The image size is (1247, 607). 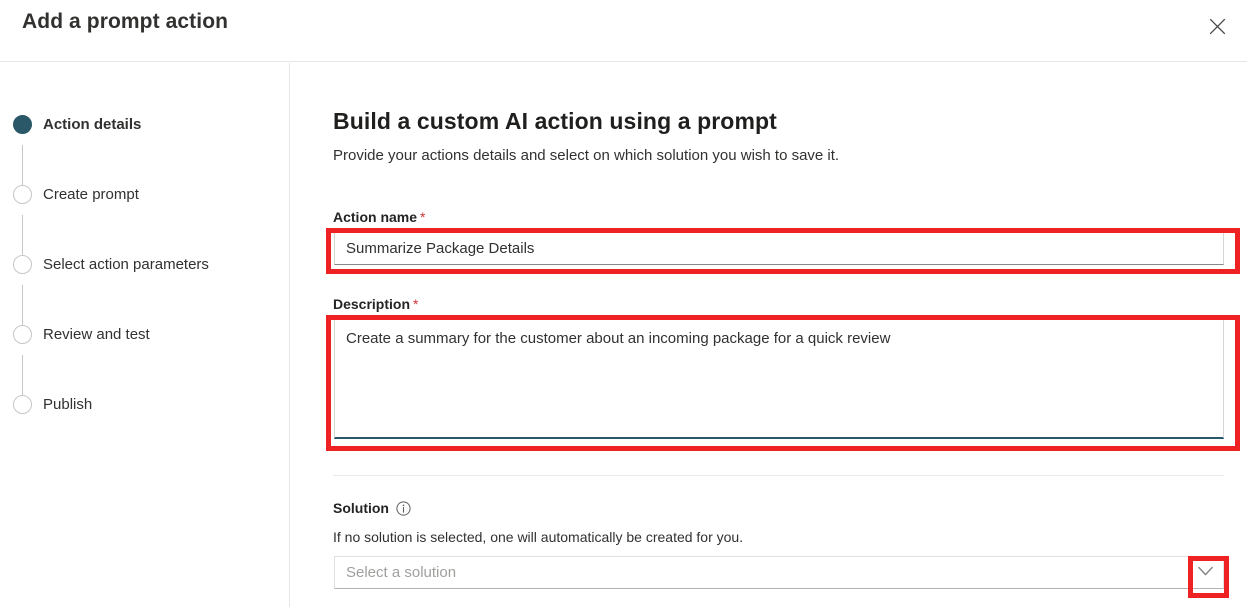 I want to click on step-item-create-prompt: Create prompt, so click(x=76, y=194).